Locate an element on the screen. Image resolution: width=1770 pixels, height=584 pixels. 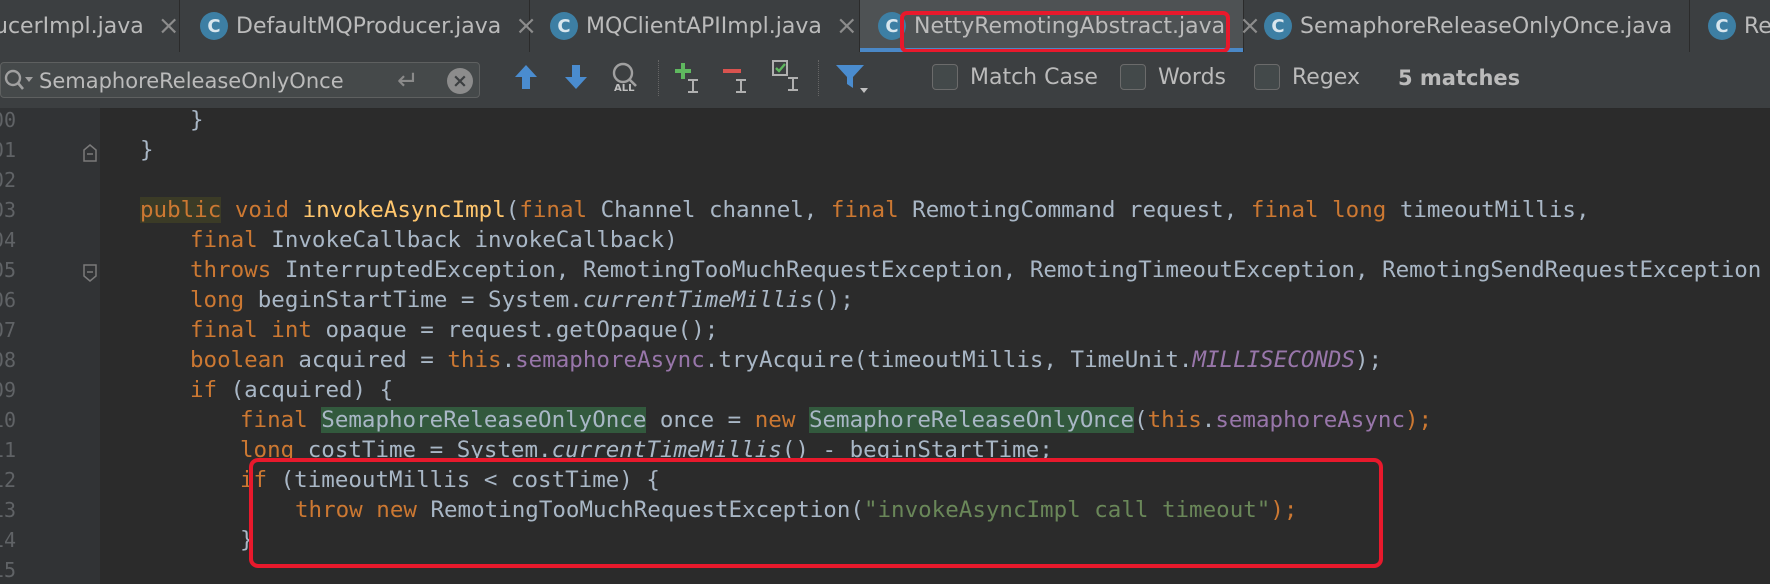
svg-text: ALL is located at coordinates (624, 88).